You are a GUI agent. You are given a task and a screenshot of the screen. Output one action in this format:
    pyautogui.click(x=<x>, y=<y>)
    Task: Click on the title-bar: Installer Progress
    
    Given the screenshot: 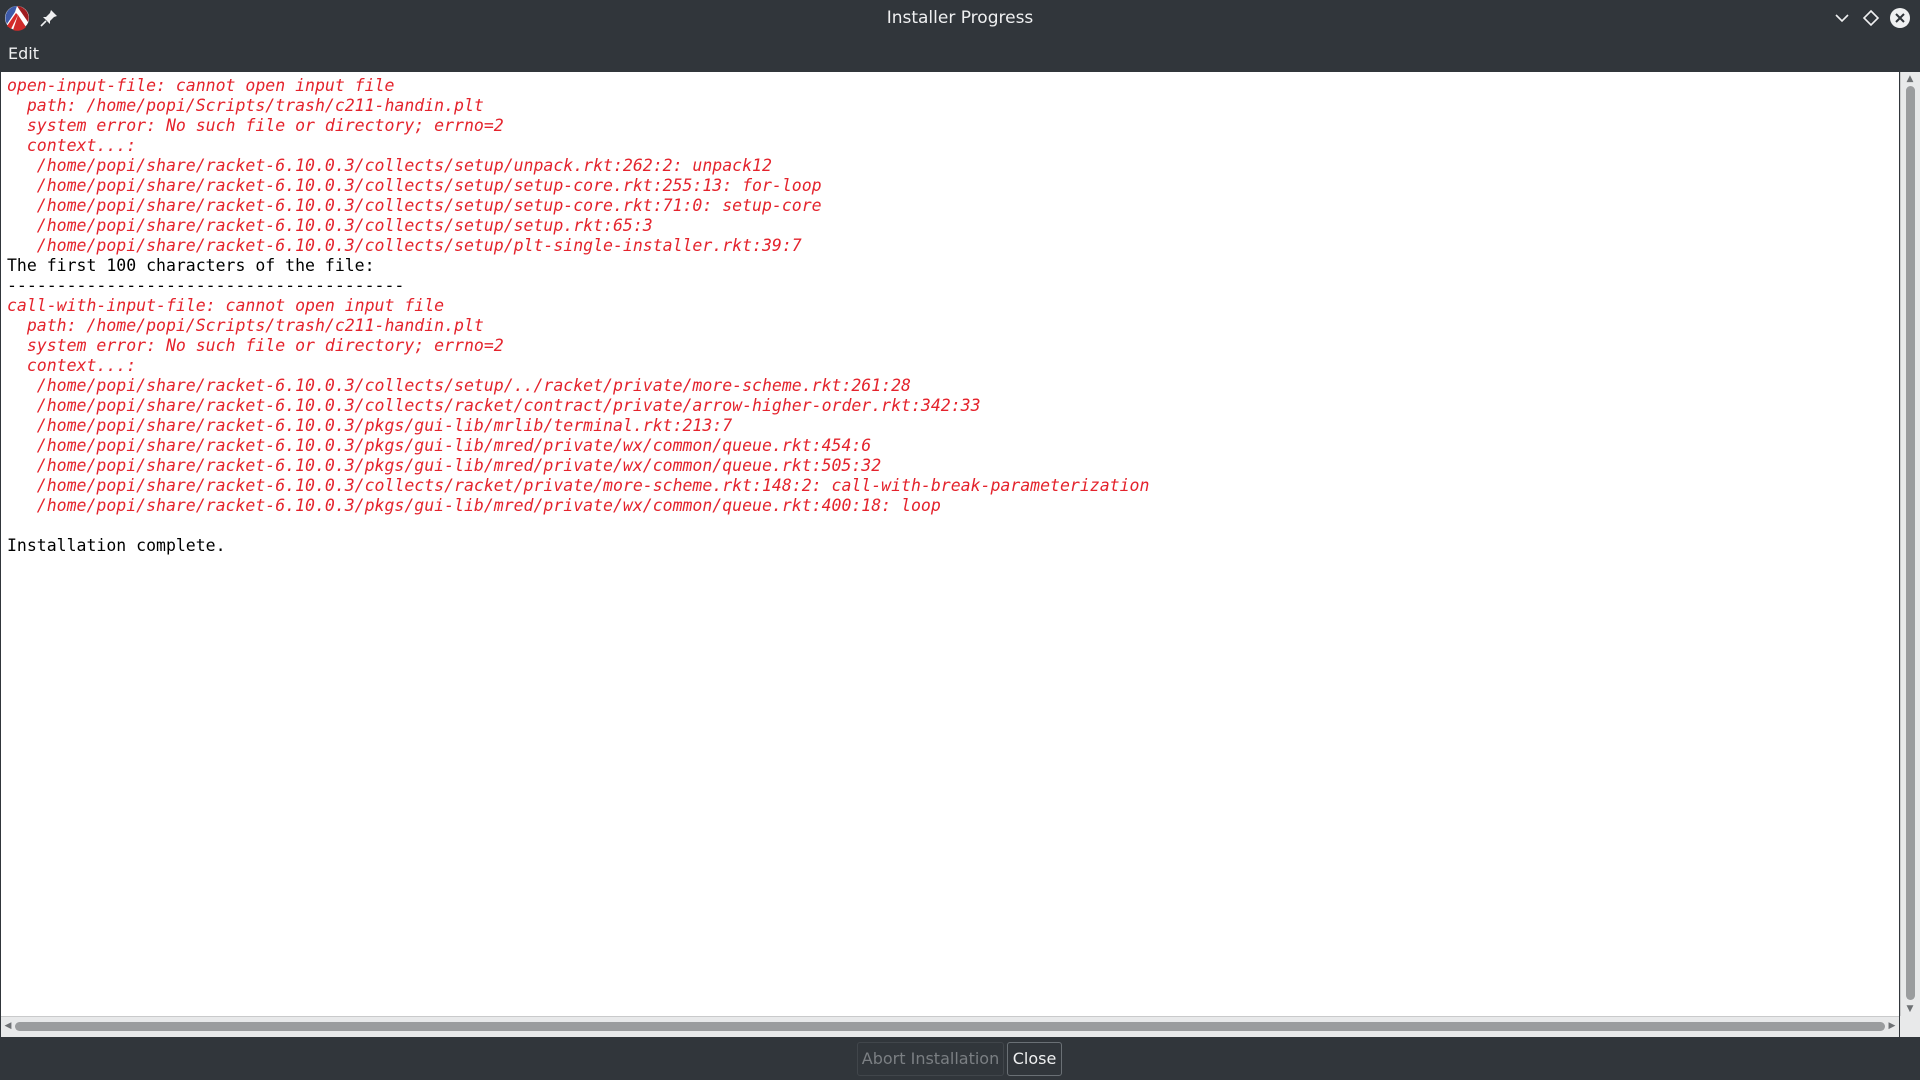 What is the action you would take?
    pyautogui.click(x=960, y=18)
    